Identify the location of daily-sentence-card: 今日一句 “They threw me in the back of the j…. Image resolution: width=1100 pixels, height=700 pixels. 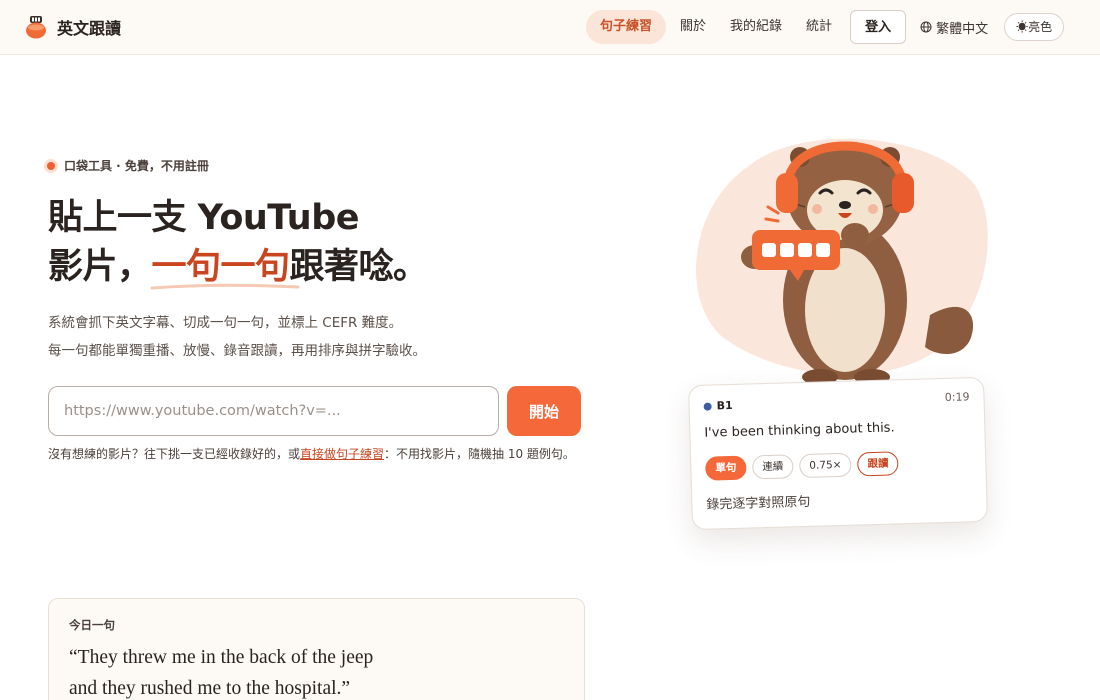
(316, 649).